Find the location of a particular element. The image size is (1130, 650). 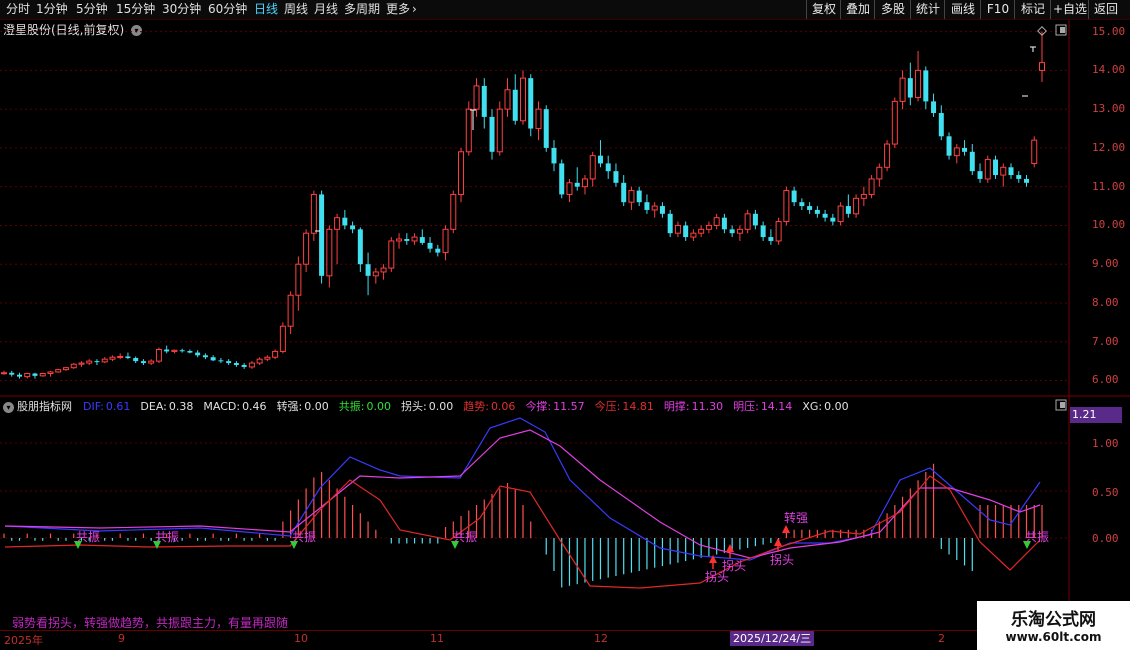

date-label: 2025年 is located at coordinates (23, 640).